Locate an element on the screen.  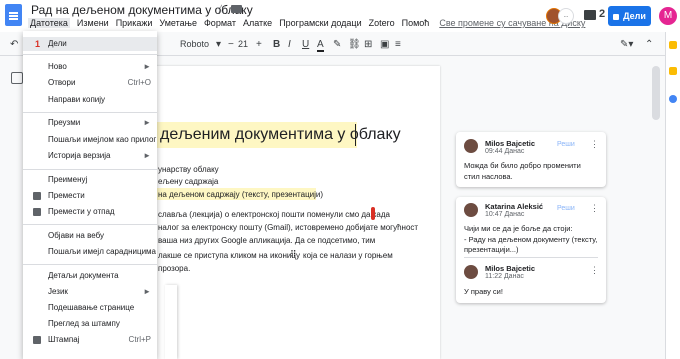
bold-button: B is located at coordinates (276, 44).